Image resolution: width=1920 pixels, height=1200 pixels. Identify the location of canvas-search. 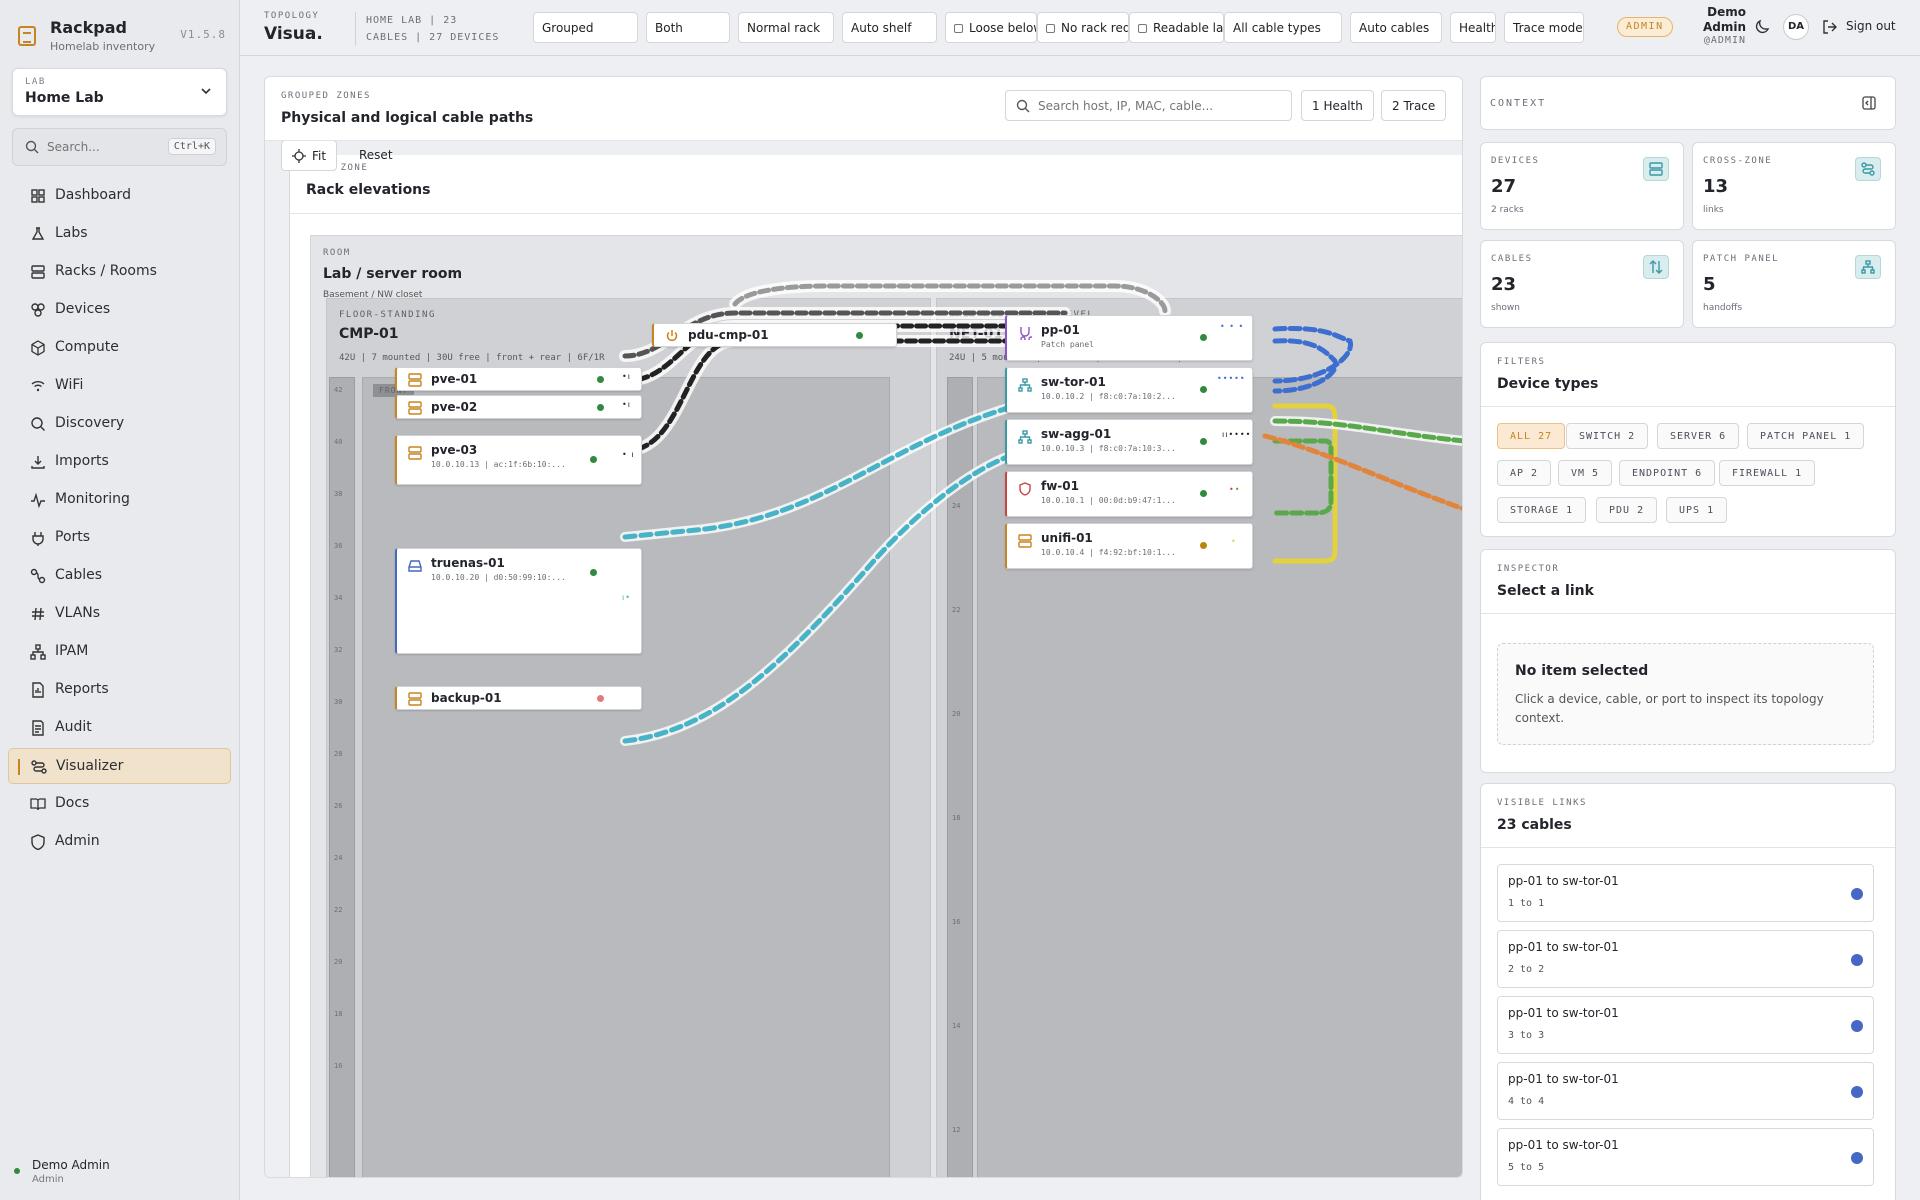
(1148, 105).